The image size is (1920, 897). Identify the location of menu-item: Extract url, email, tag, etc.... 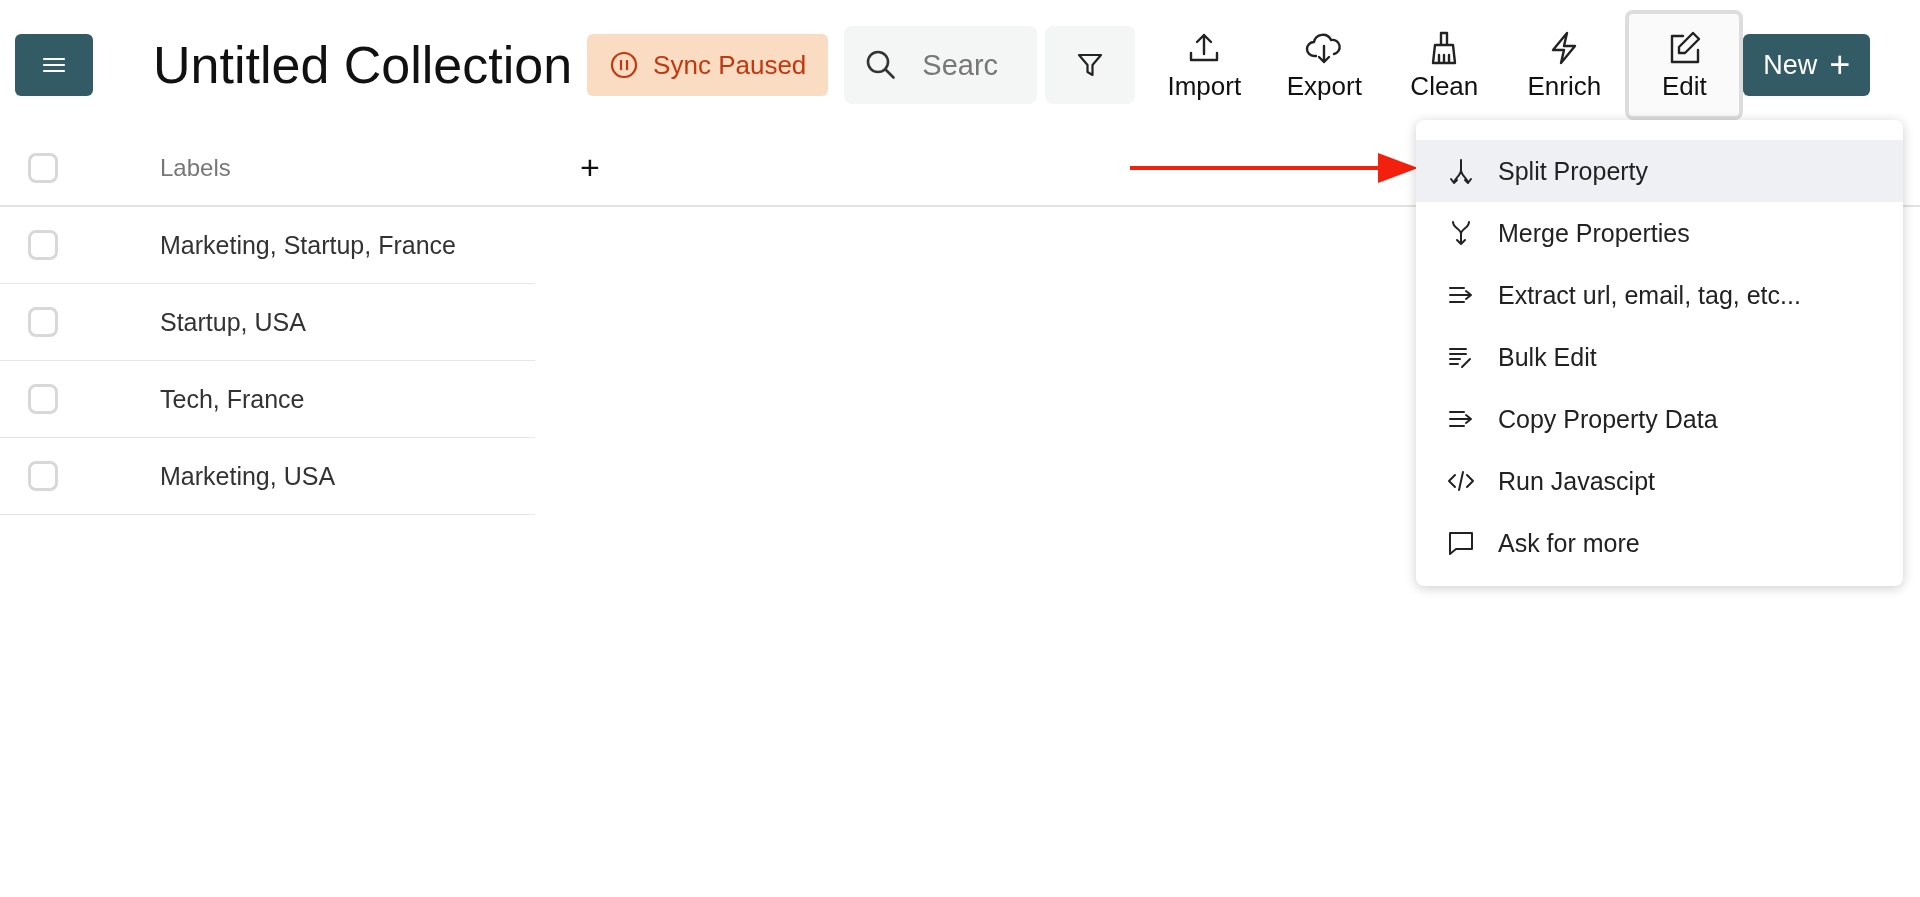
(1659, 295).